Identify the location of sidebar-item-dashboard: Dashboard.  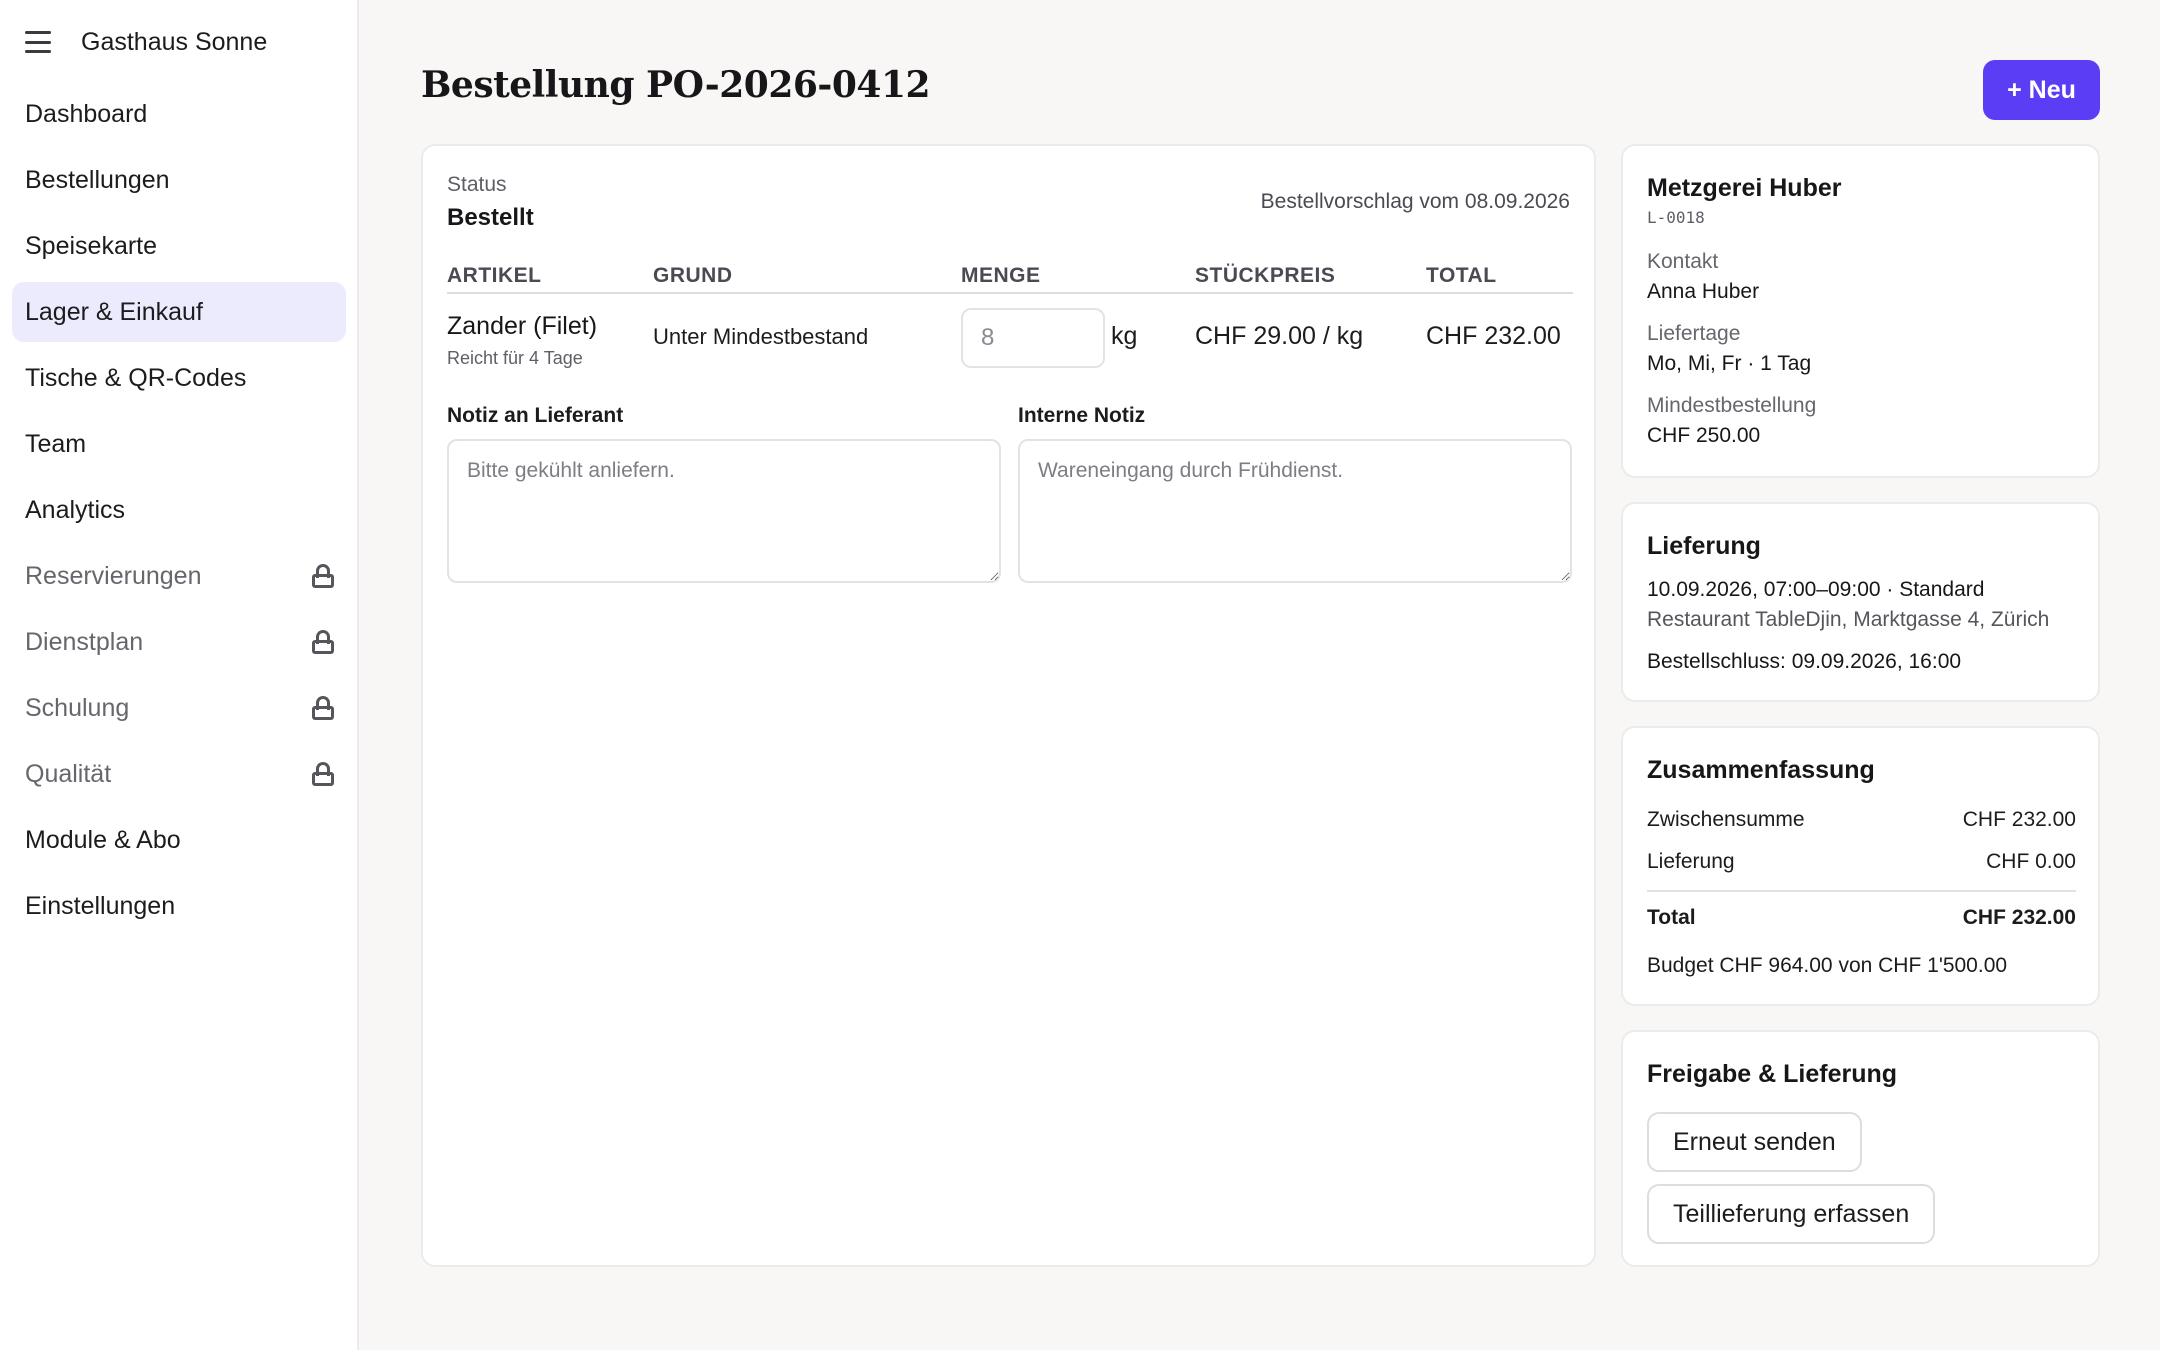
(179, 114).